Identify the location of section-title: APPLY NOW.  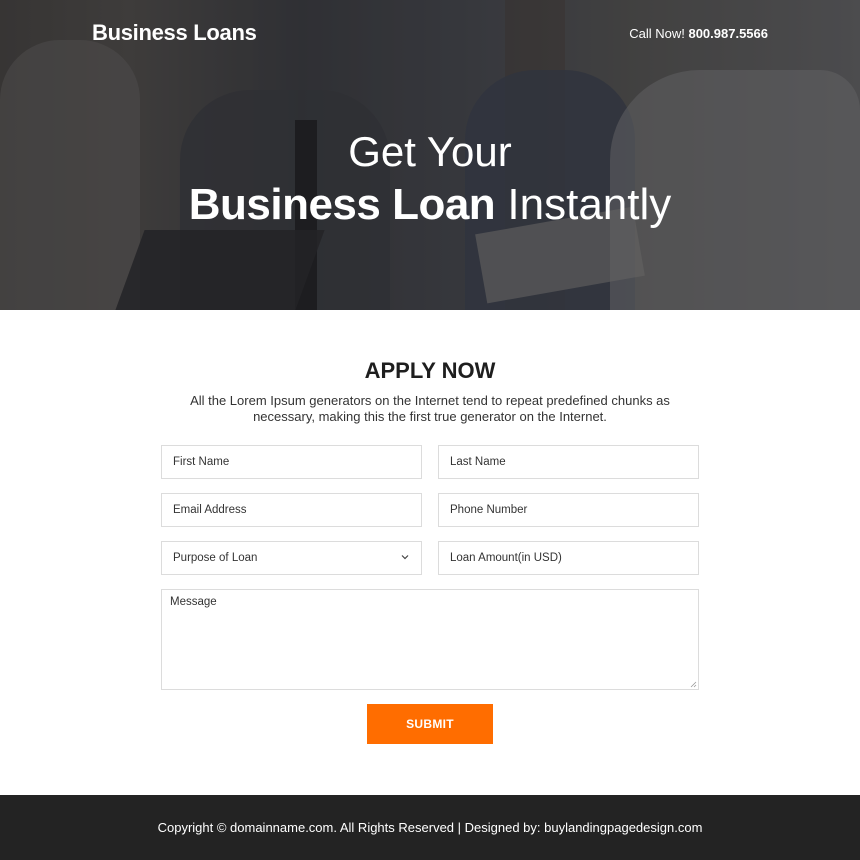
(430, 370).